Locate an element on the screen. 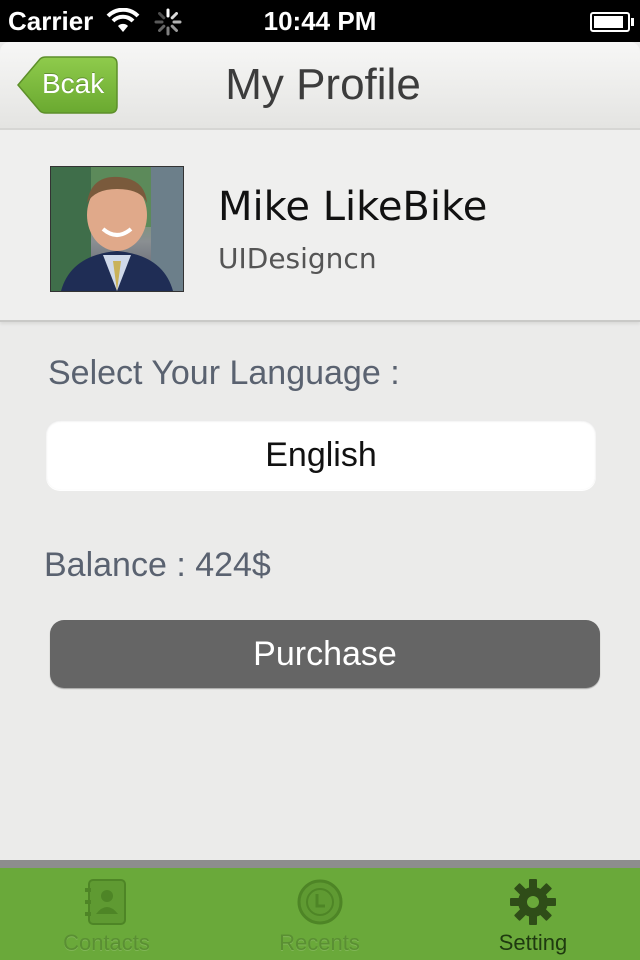 This screenshot has height=960, width=640. avatar-portrait is located at coordinates (117, 229).